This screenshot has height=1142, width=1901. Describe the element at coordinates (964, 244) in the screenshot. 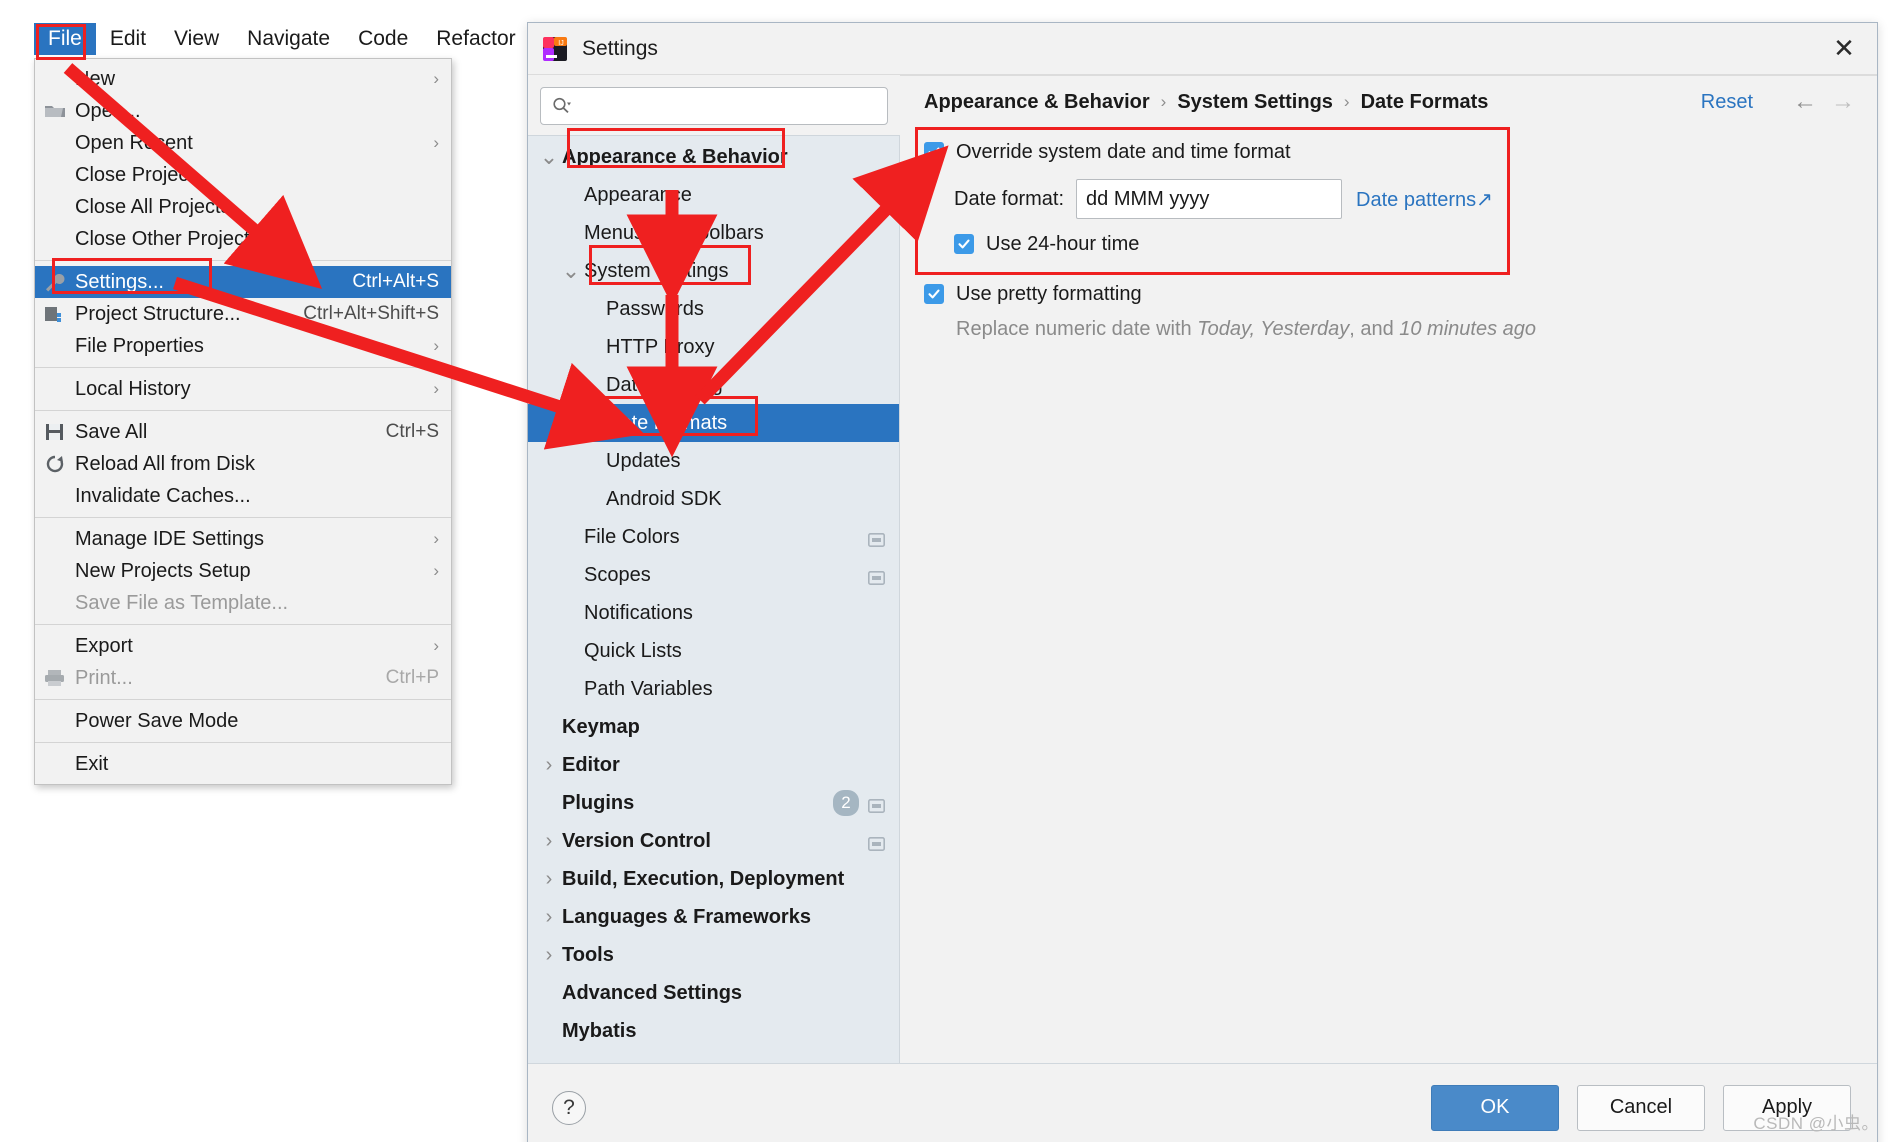

I see `use-24-hour-time-checkbox` at that location.